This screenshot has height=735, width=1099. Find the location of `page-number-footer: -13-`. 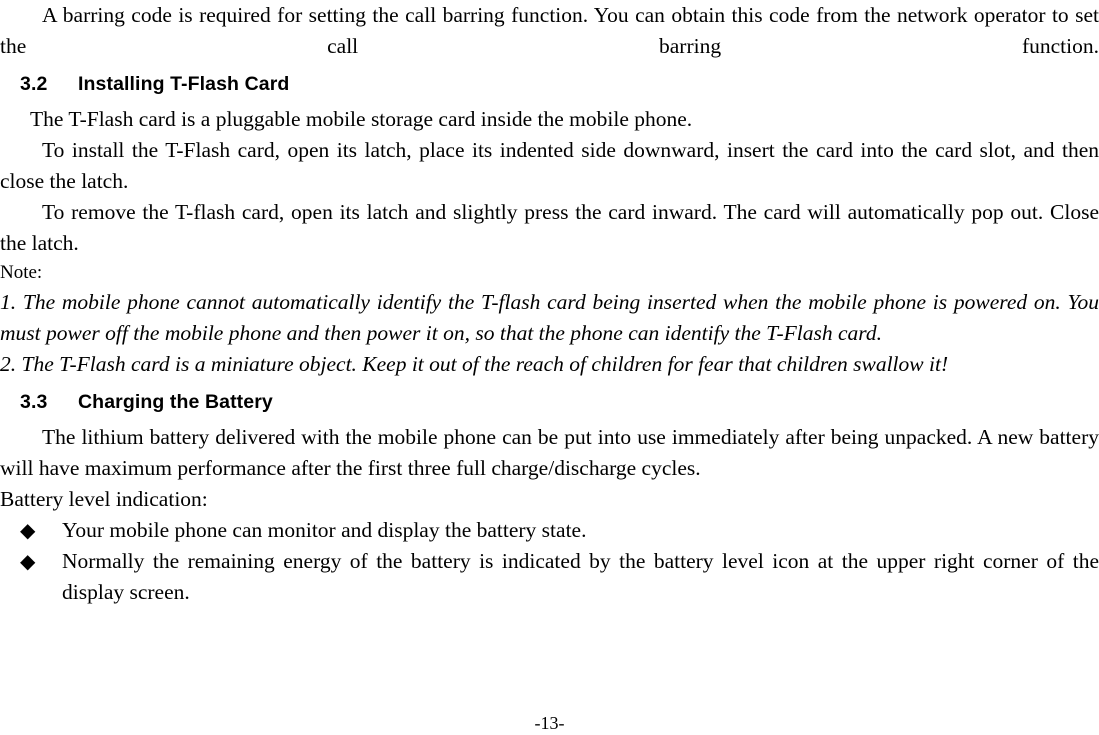

page-number-footer: -13- is located at coordinates (549, 723).